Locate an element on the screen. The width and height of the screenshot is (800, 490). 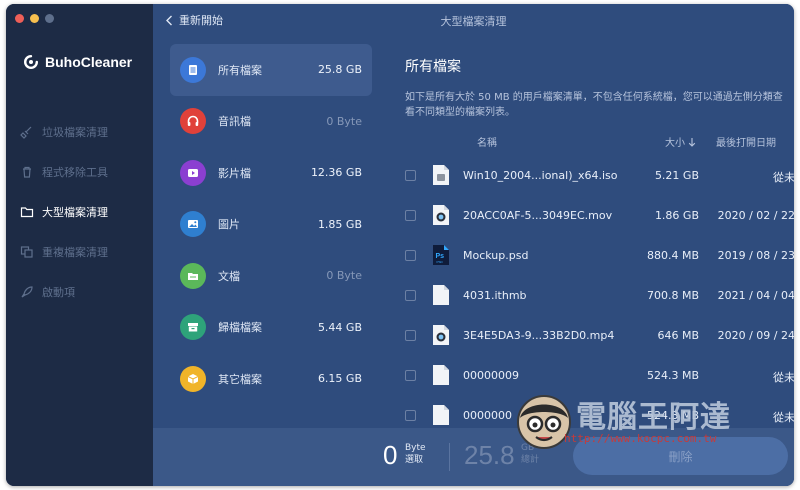
category-images: 圖片 1.85 GB is located at coordinates (271, 225).